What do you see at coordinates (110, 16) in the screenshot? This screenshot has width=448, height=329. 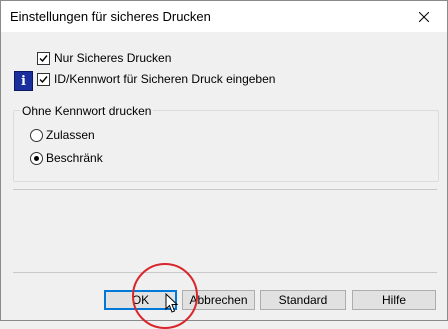 I see `dialog-title: Einstellungen für sicheres Drucken` at bounding box center [110, 16].